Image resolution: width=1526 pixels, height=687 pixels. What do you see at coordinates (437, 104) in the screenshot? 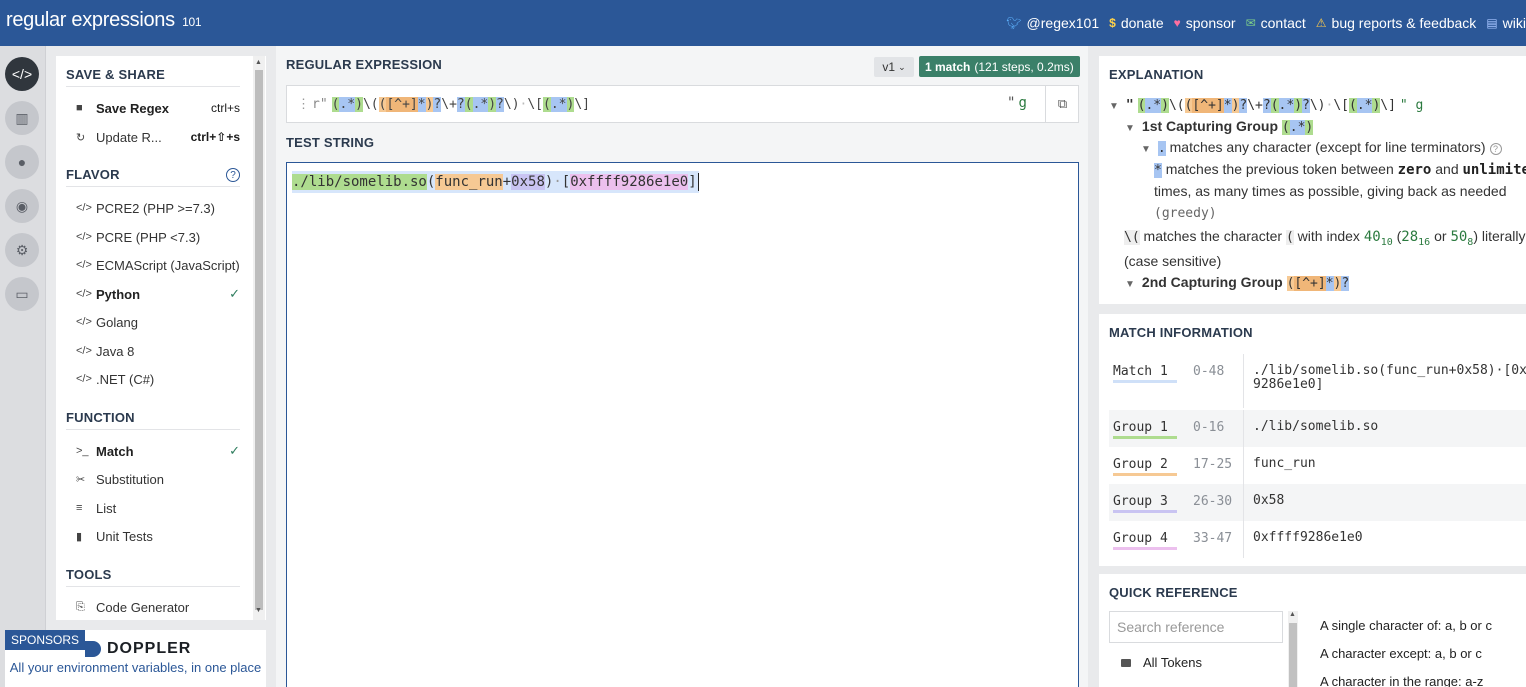
I see `regex-token: ?` at bounding box center [437, 104].